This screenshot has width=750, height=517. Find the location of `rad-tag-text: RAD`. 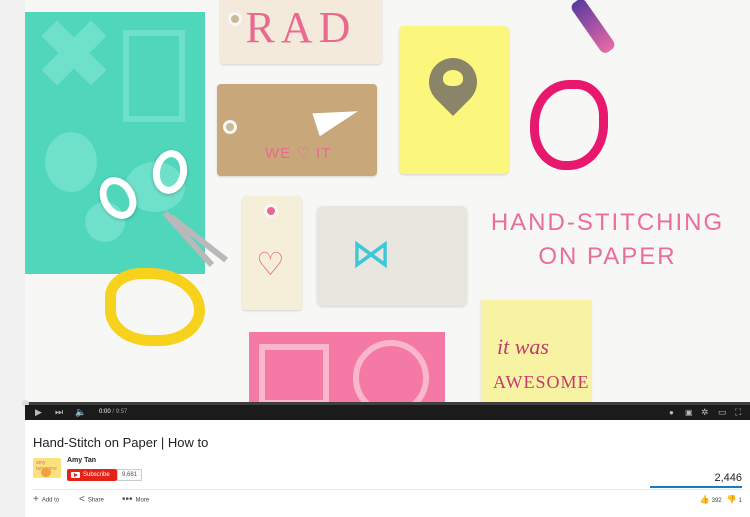

rad-tag-text: RAD is located at coordinates (301, 27).